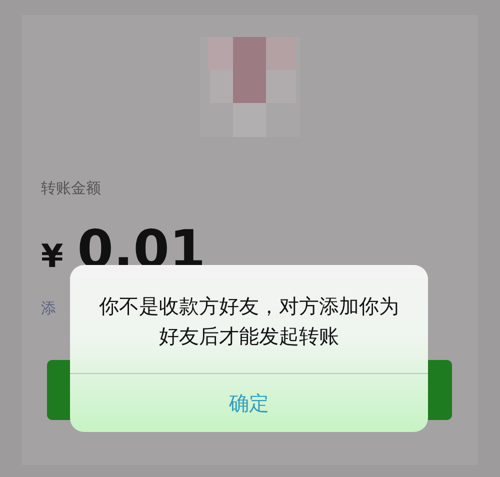 Image resolution: width=500 pixels, height=477 pixels. Describe the element at coordinates (71, 188) in the screenshot. I see `amount-label: 转账金额` at that location.